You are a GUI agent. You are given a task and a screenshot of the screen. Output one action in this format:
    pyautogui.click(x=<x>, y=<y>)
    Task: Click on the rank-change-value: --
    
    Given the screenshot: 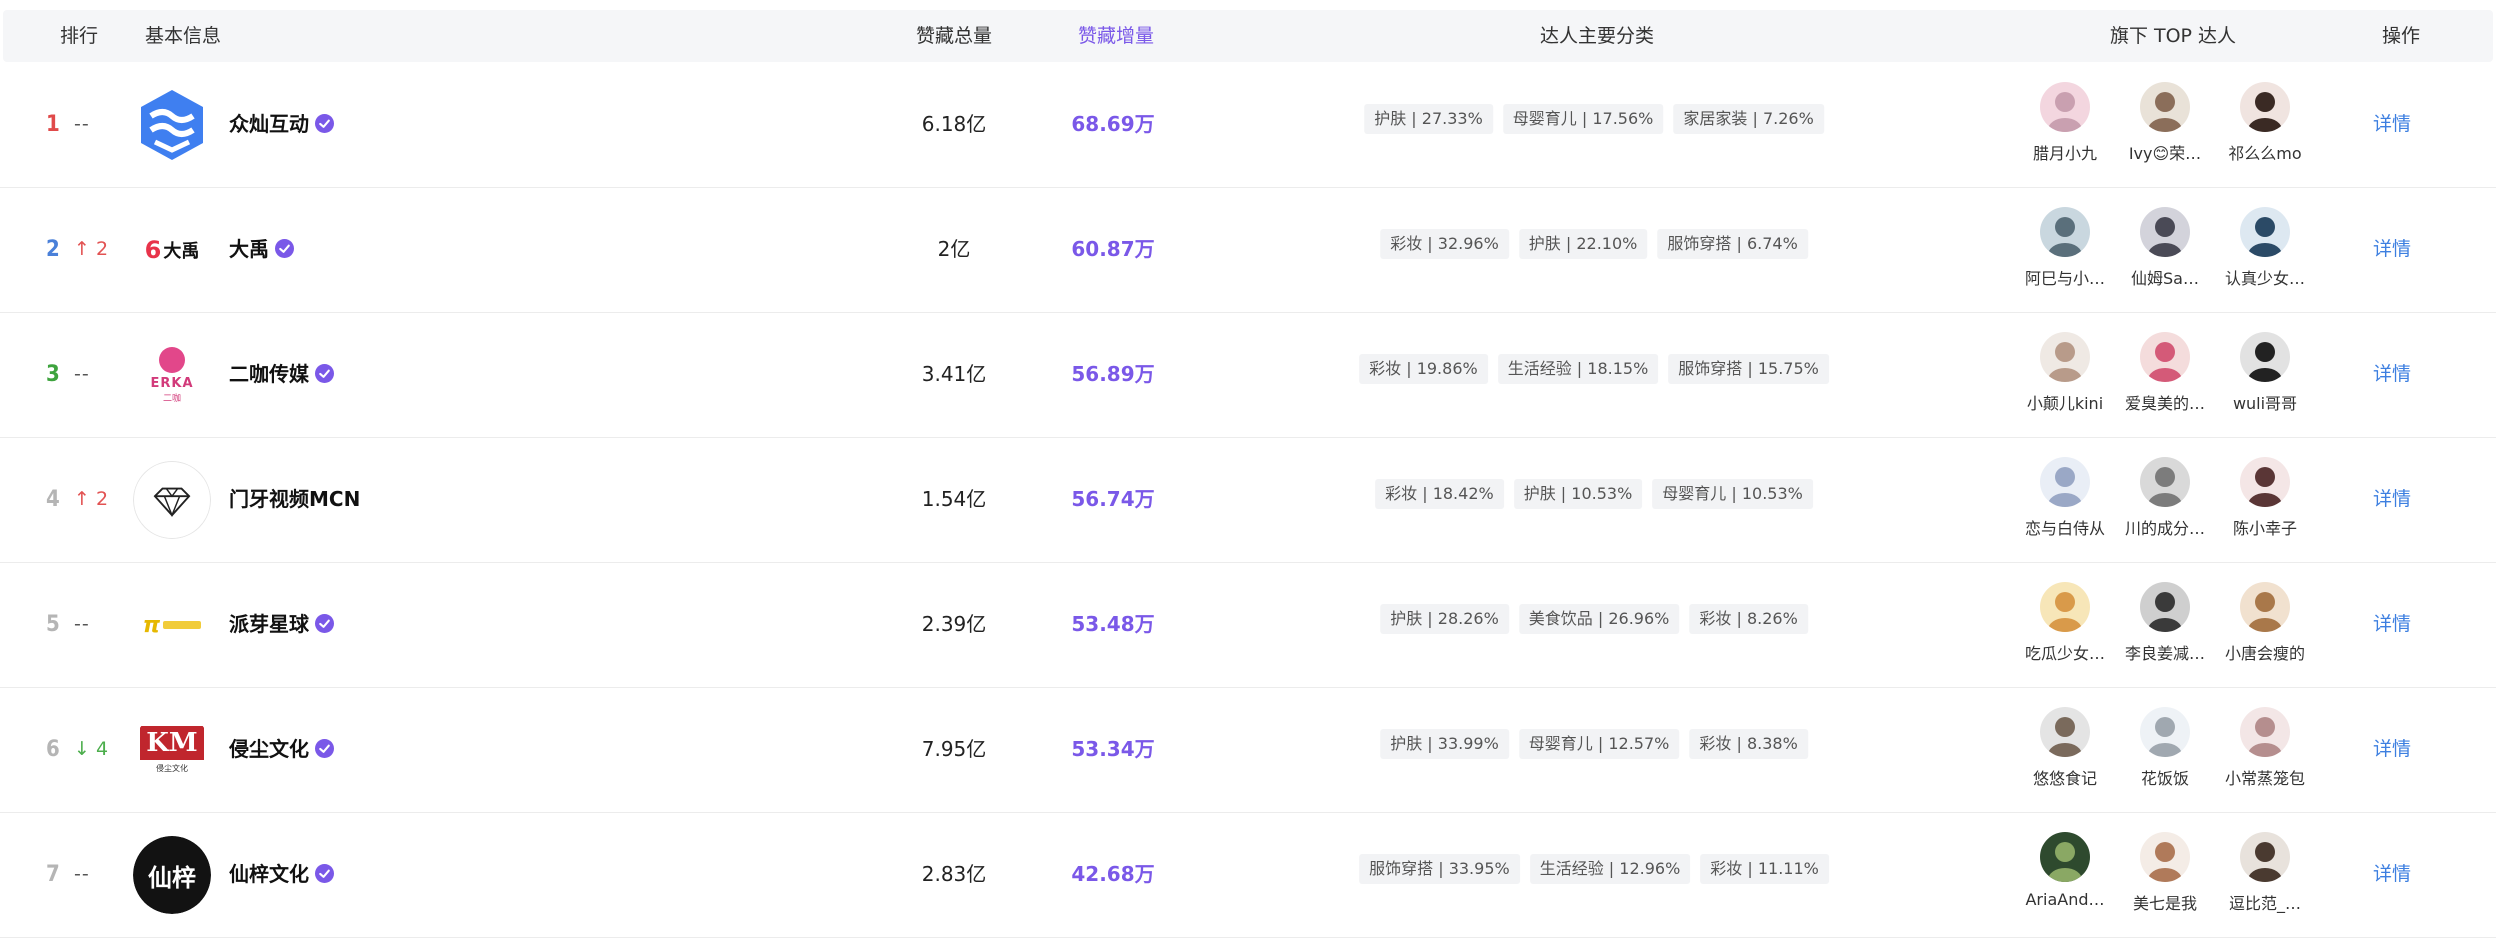 What is the action you would take?
    pyautogui.click(x=82, y=374)
    